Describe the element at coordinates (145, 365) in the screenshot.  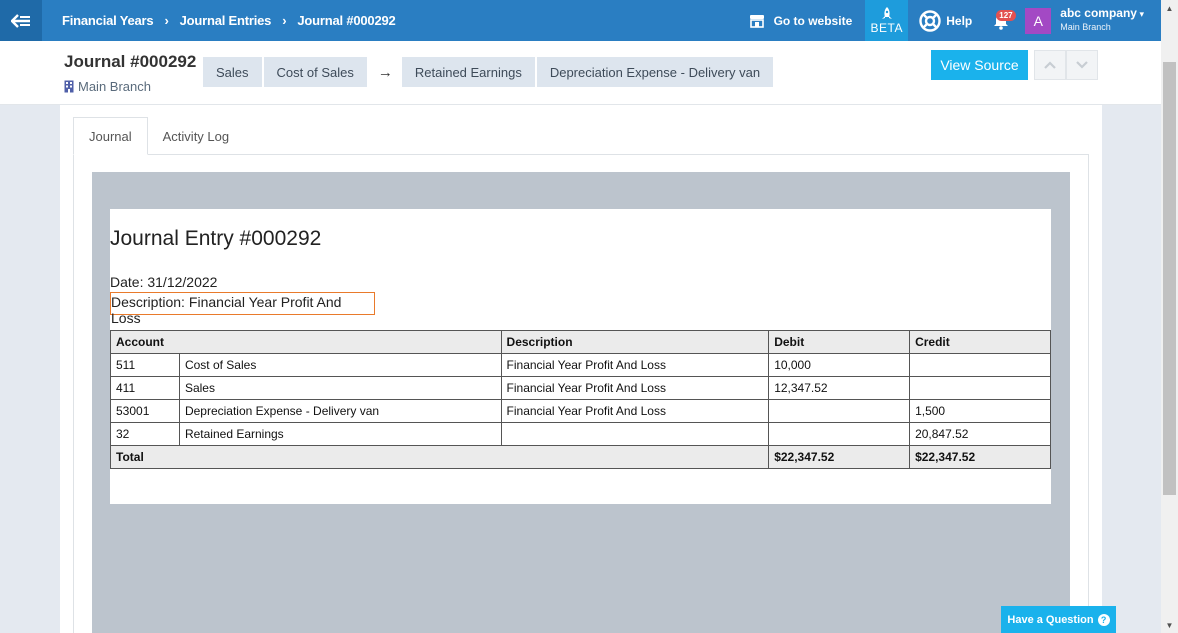
I see `account-code: 511` at that location.